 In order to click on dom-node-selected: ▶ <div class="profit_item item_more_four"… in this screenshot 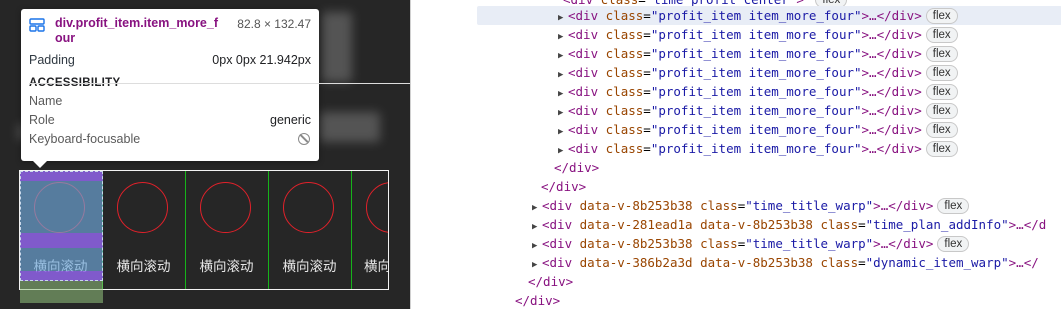, I will do `click(769, 15)`.